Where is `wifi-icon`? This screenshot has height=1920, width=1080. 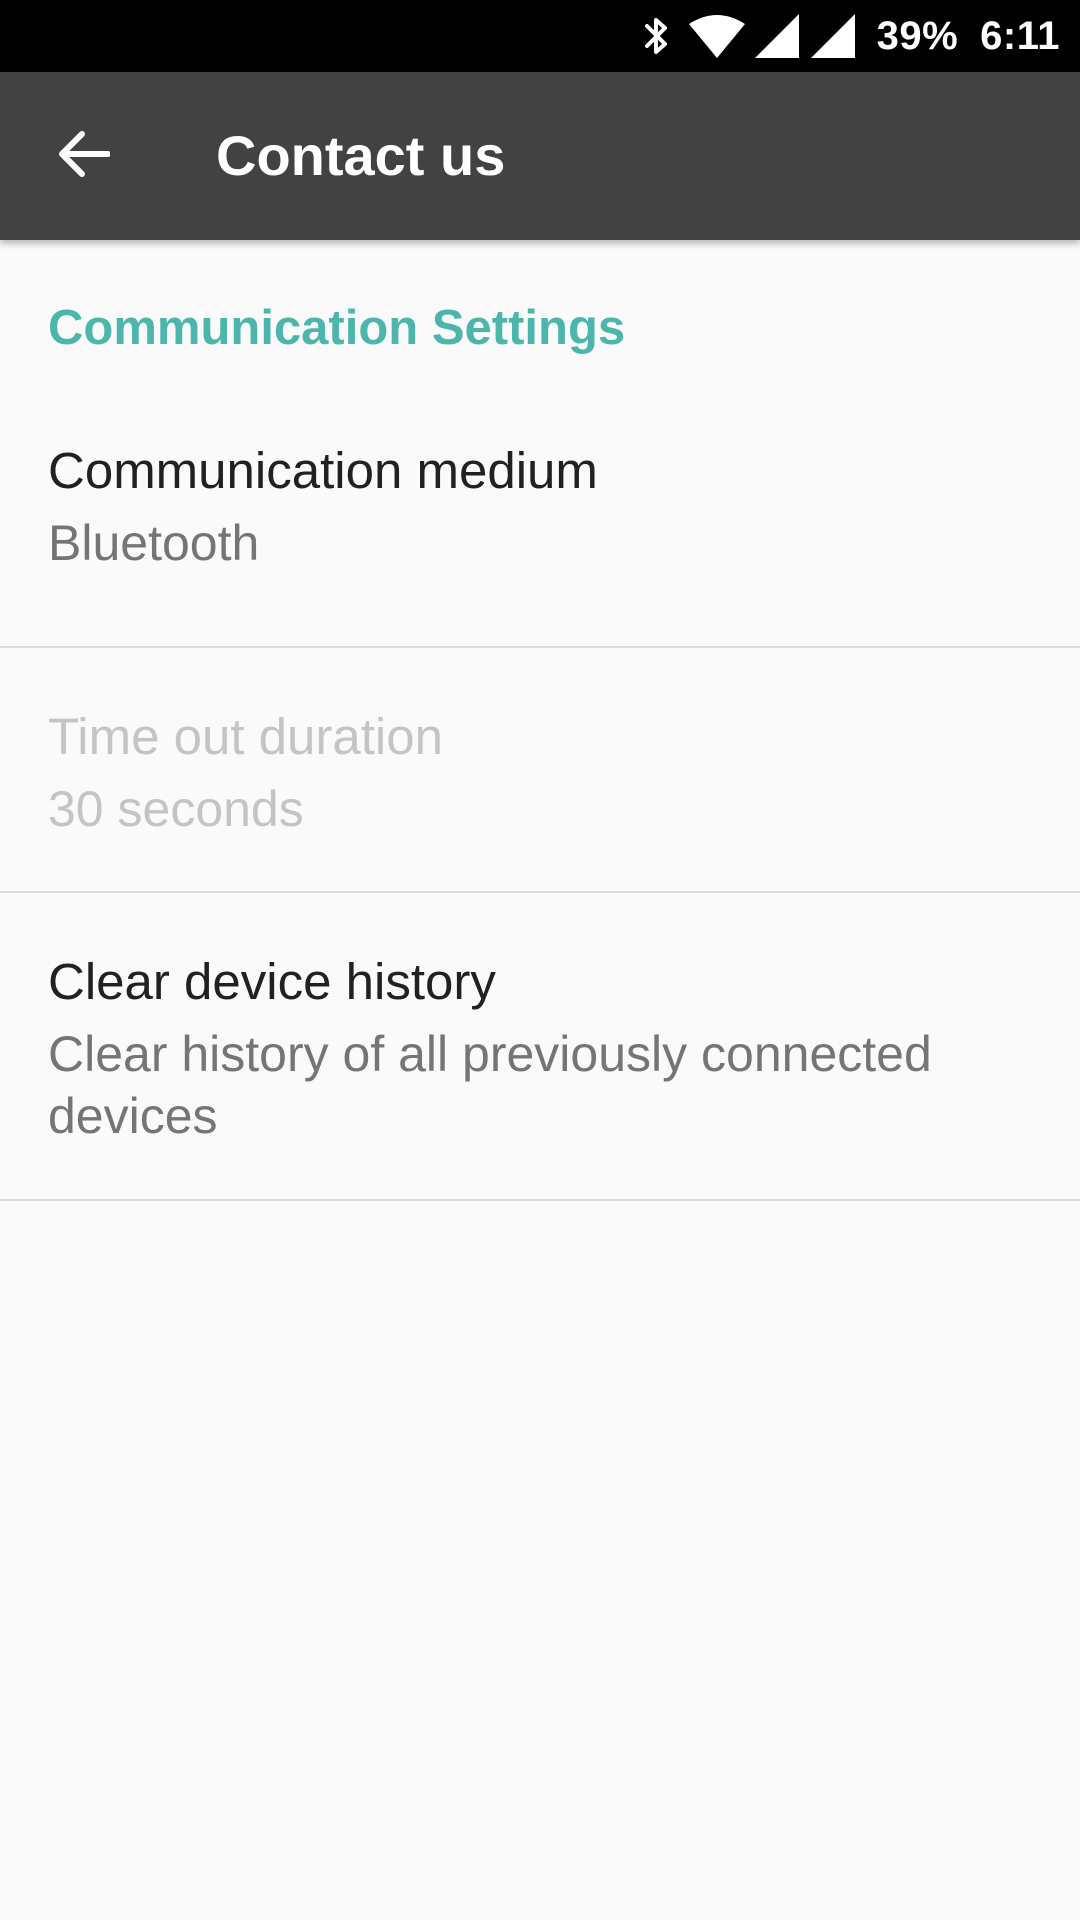 wifi-icon is located at coordinates (716, 36).